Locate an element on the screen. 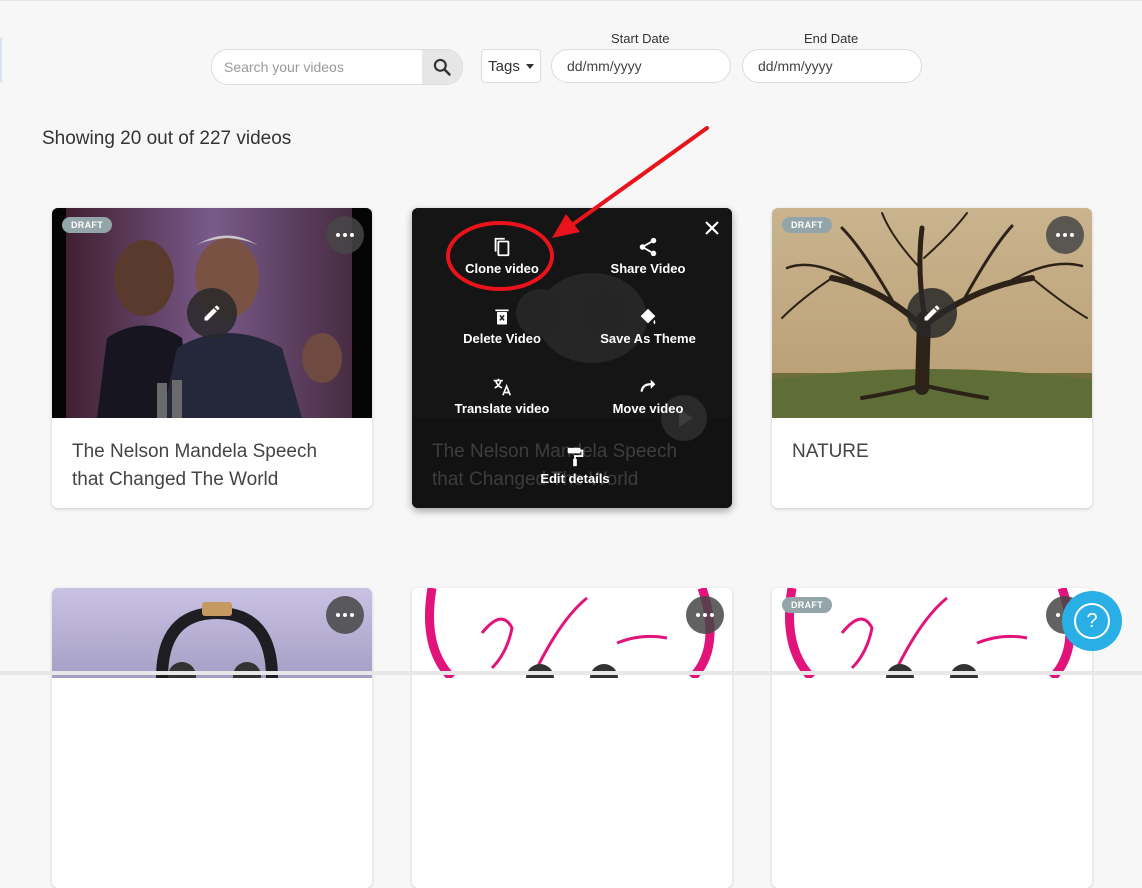 The width and height of the screenshot is (1142, 888). clone-video-label: Clone video is located at coordinates (502, 268).